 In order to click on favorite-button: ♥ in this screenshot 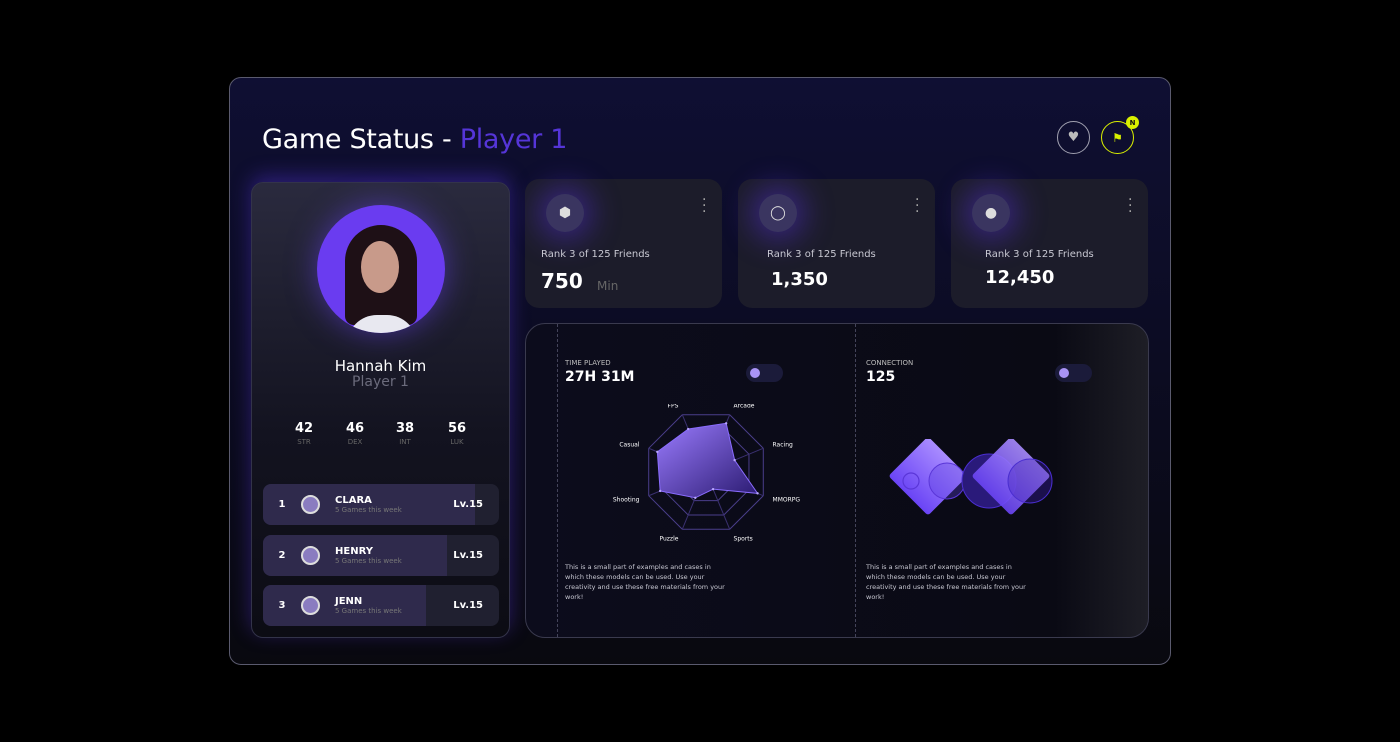, I will do `click(1073, 137)`.